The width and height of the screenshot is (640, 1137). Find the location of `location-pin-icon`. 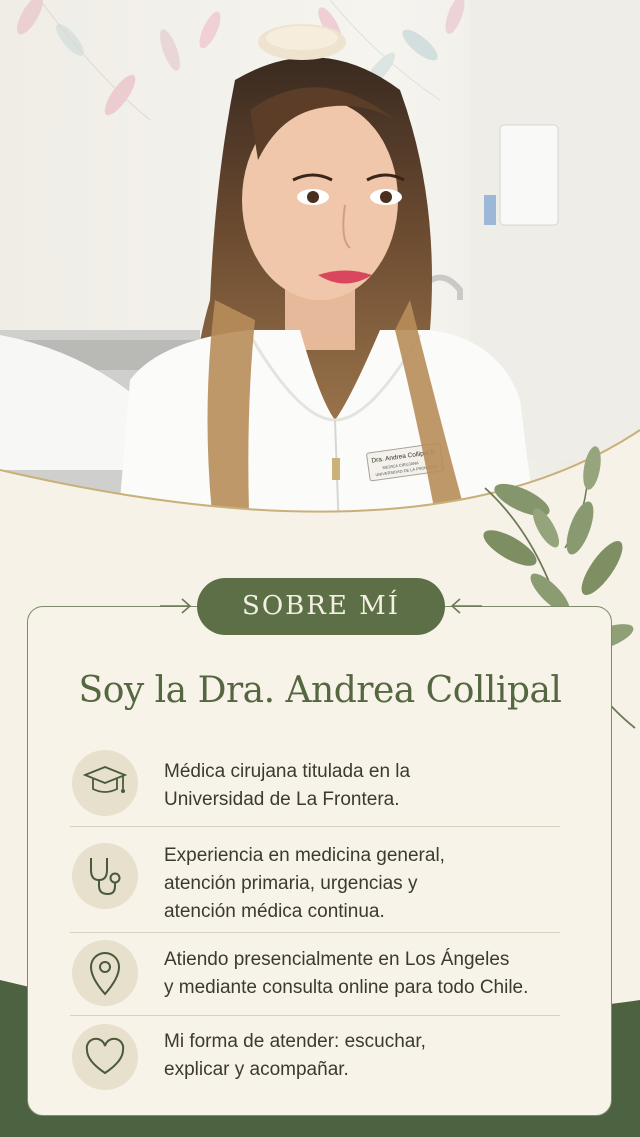

location-pin-icon is located at coordinates (105, 974).